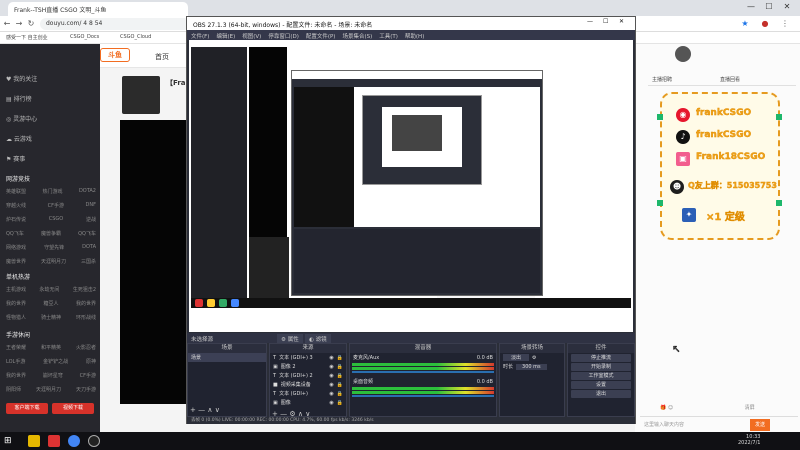  Describe the element at coordinates (21, 78) in the screenshot. I see `sidebar-item-follow: ♥ 我的关注` at that location.